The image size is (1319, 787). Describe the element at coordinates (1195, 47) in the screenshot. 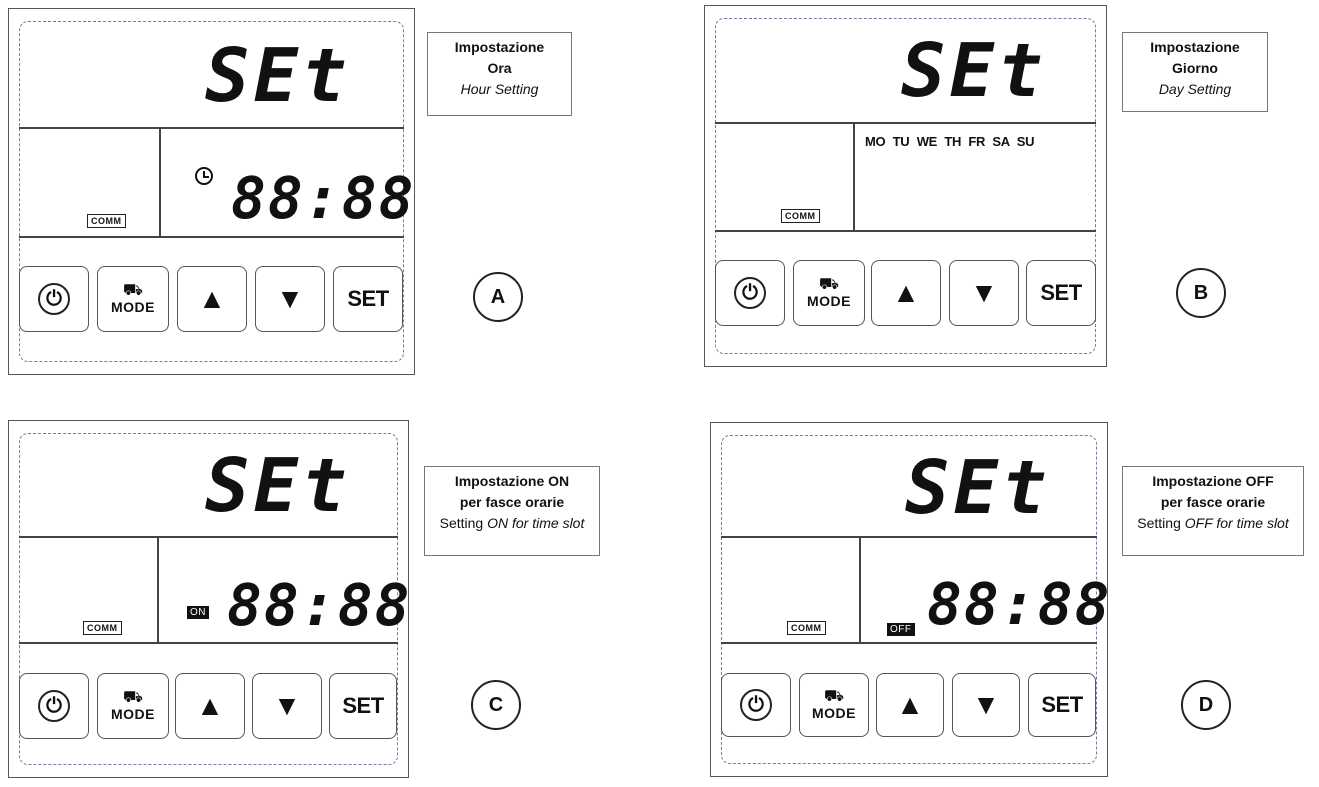

I see `callout-b-line1: Impostazione` at that location.